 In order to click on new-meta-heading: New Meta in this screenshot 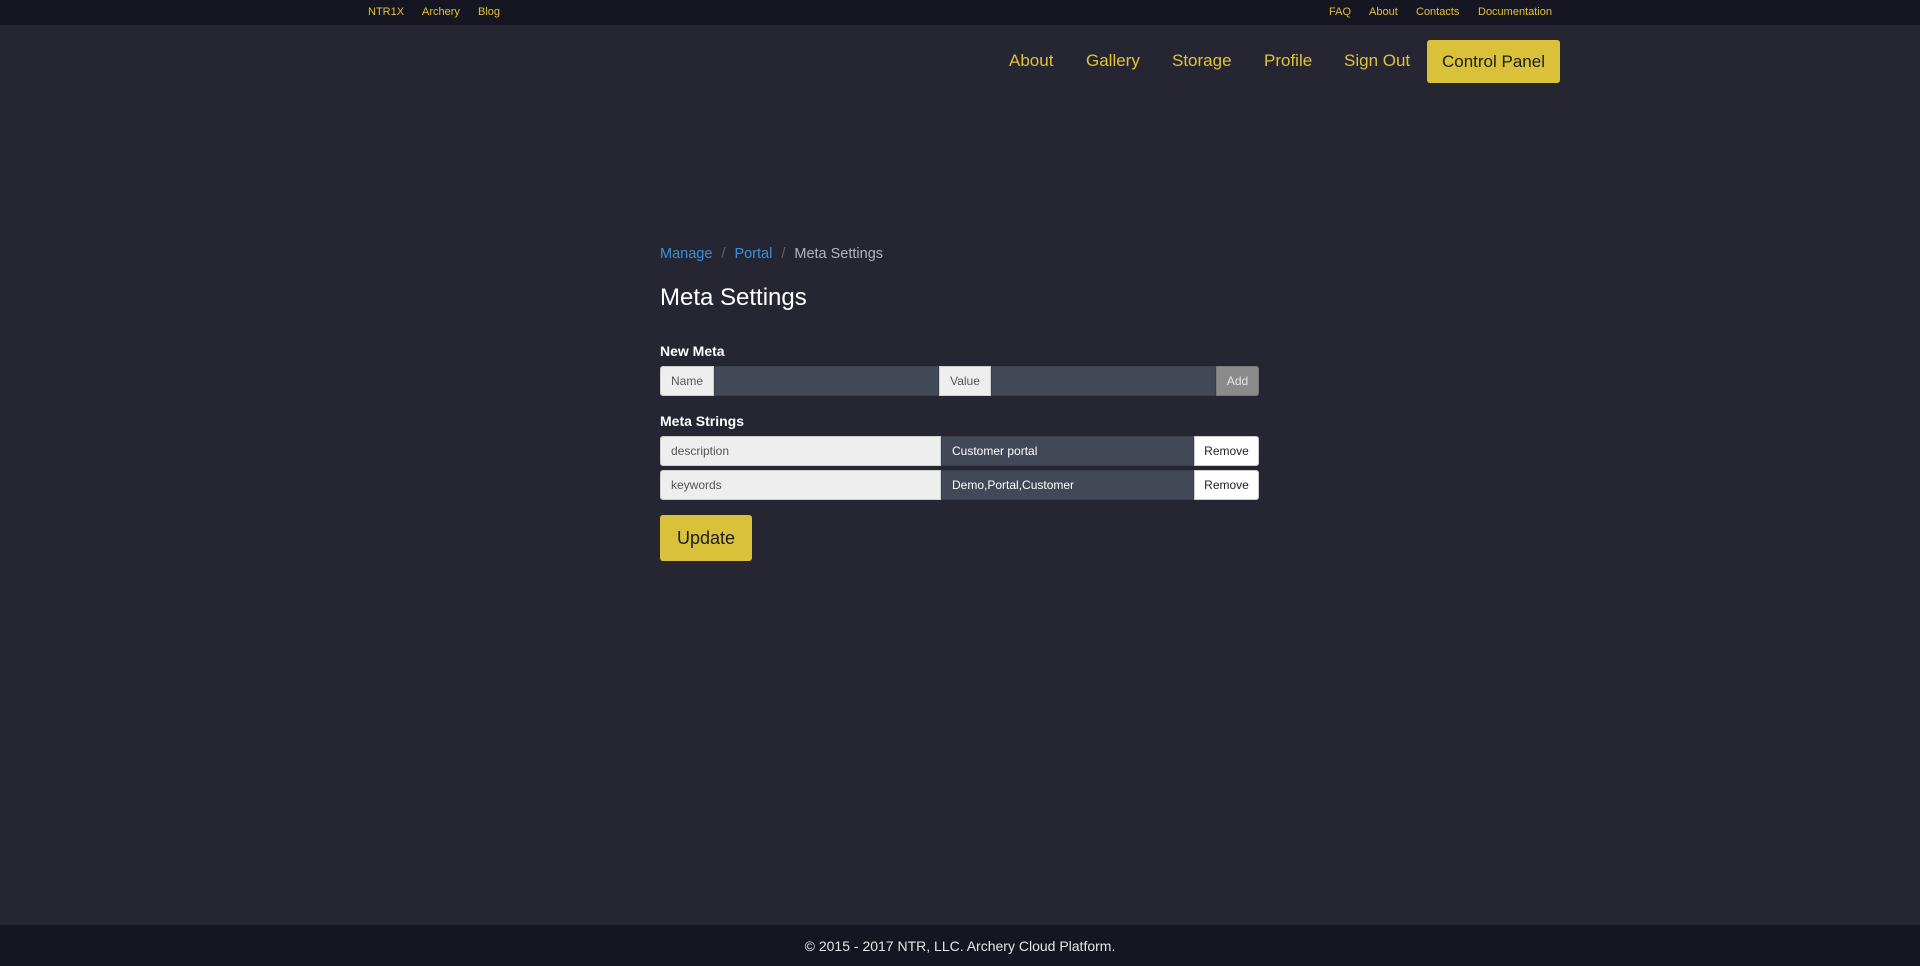, I will do `click(692, 351)`.